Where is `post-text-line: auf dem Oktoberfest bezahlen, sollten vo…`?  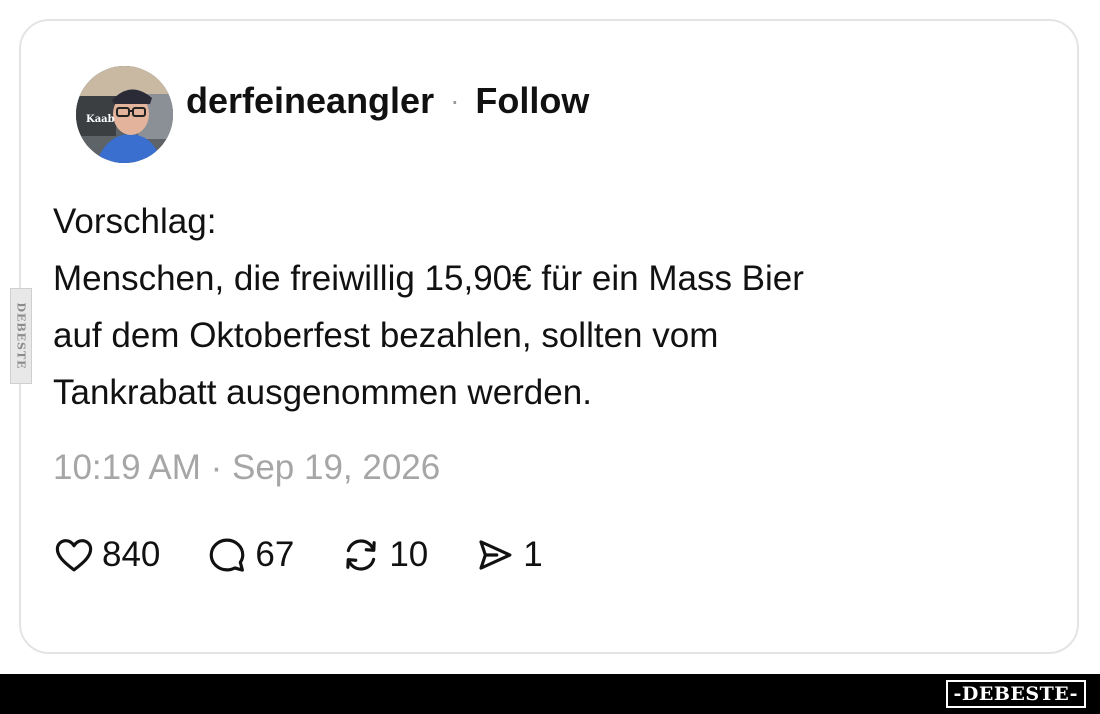
post-text-line: auf dem Oktoberfest bezahlen, sollten vo… is located at coordinates (386, 335).